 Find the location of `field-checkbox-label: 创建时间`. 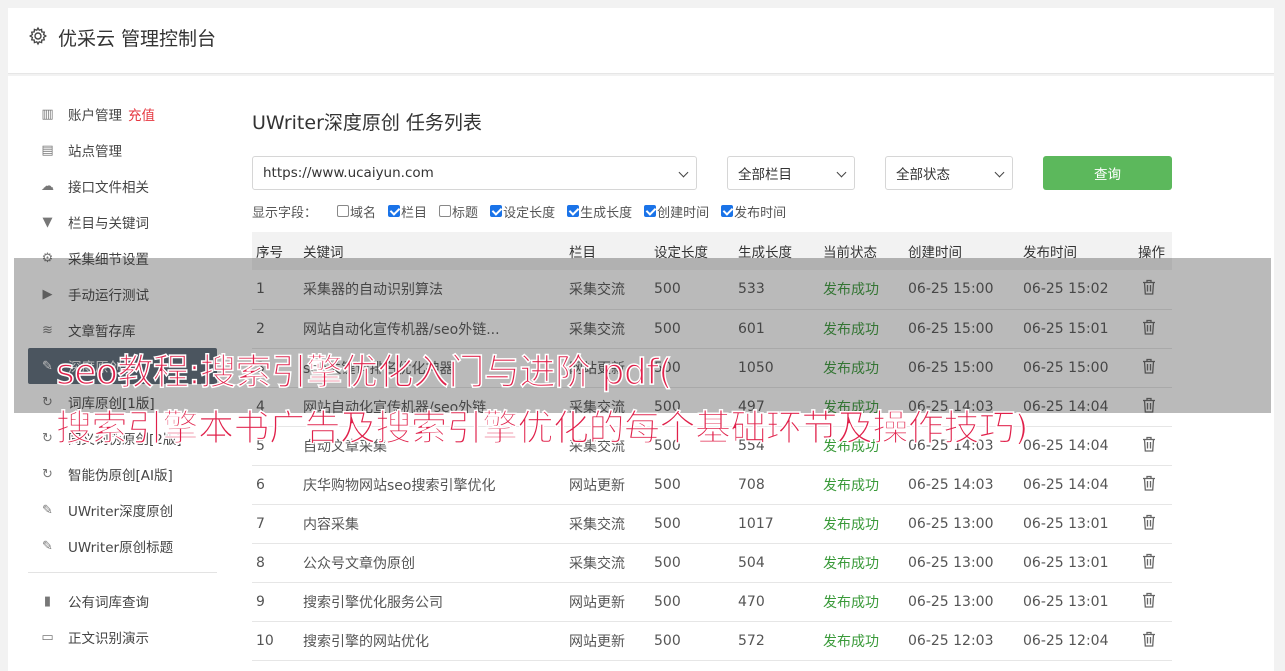

field-checkbox-label: 创建时间 is located at coordinates (683, 213).